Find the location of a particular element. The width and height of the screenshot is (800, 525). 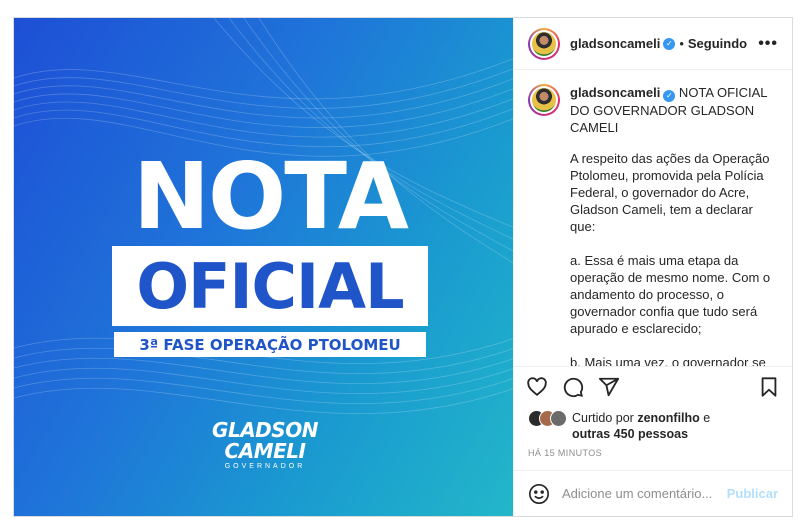

more-options-icon: ••• is located at coordinates (768, 44).